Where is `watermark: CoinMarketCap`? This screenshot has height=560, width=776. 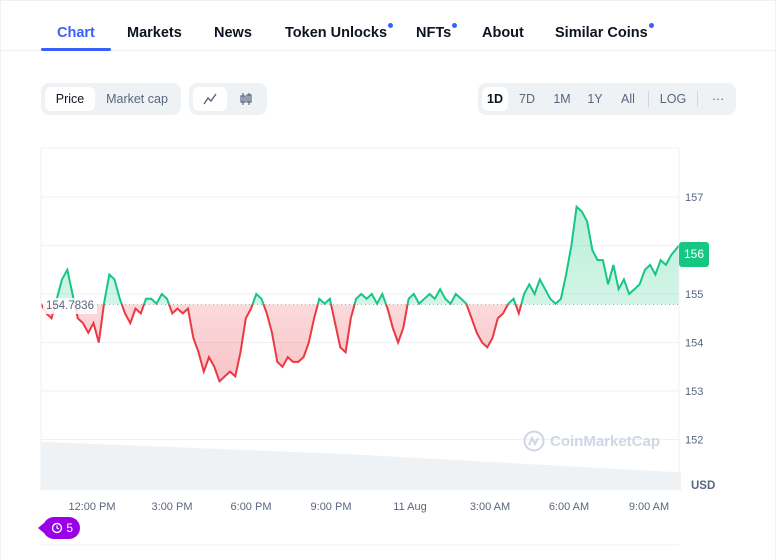
watermark: CoinMarketCap is located at coordinates (591, 441).